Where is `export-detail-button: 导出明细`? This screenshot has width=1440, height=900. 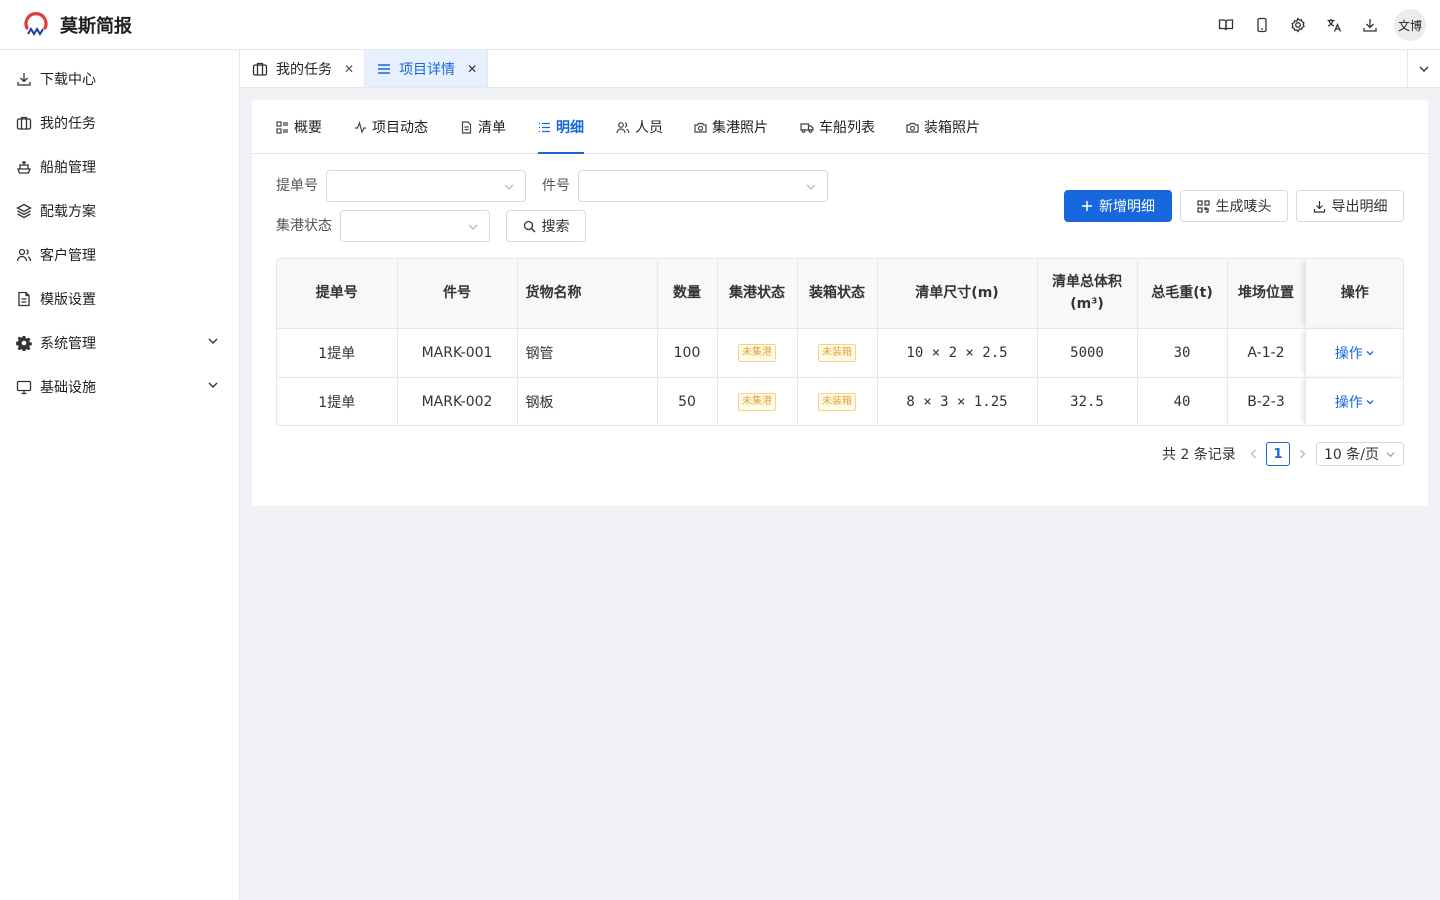
export-detail-button: 导出明细 is located at coordinates (1350, 206).